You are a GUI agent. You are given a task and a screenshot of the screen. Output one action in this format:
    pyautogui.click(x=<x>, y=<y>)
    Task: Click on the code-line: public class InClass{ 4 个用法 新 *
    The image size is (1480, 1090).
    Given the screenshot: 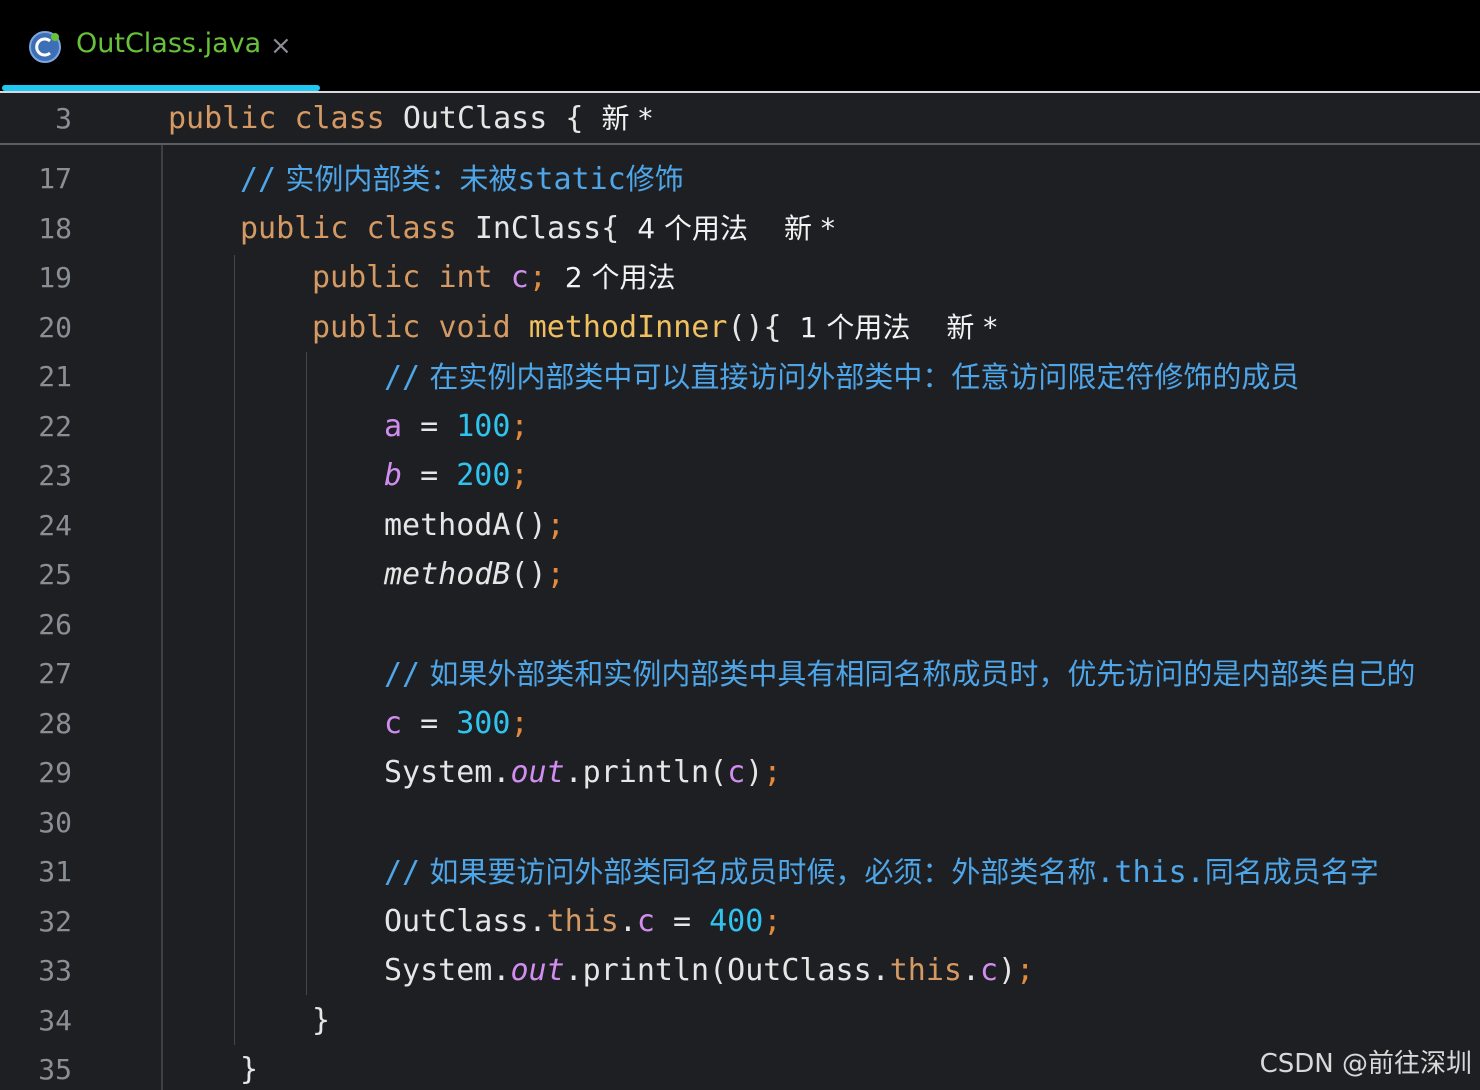 What is the action you would take?
    pyautogui.click(x=537, y=229)
    